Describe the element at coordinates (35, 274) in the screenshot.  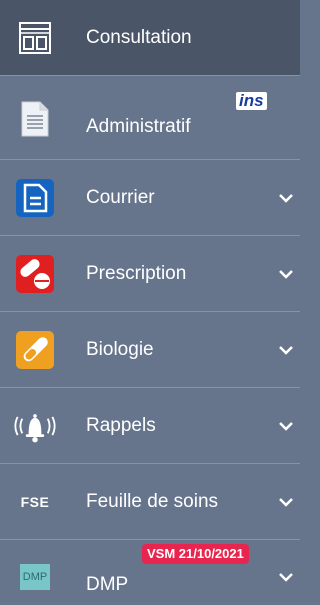
I see `pills-icon` at that location.